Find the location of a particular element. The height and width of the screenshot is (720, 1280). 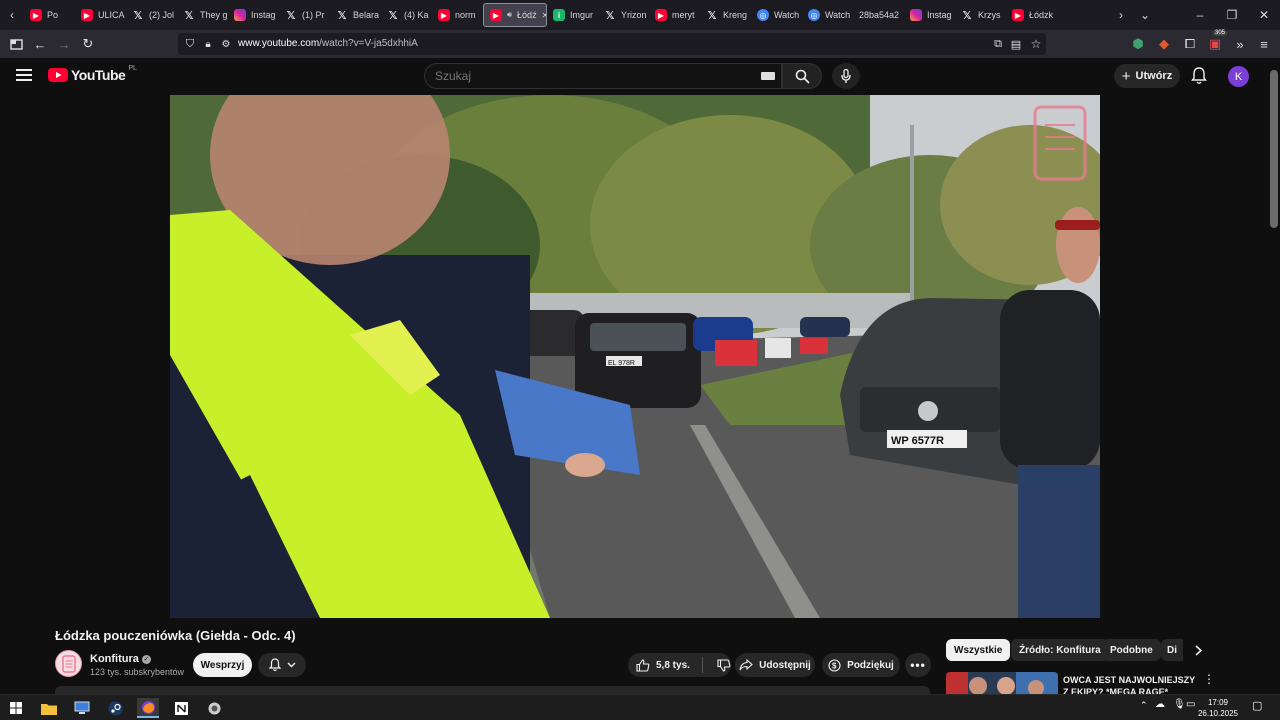

search-box is located at coordinates (603, 76).